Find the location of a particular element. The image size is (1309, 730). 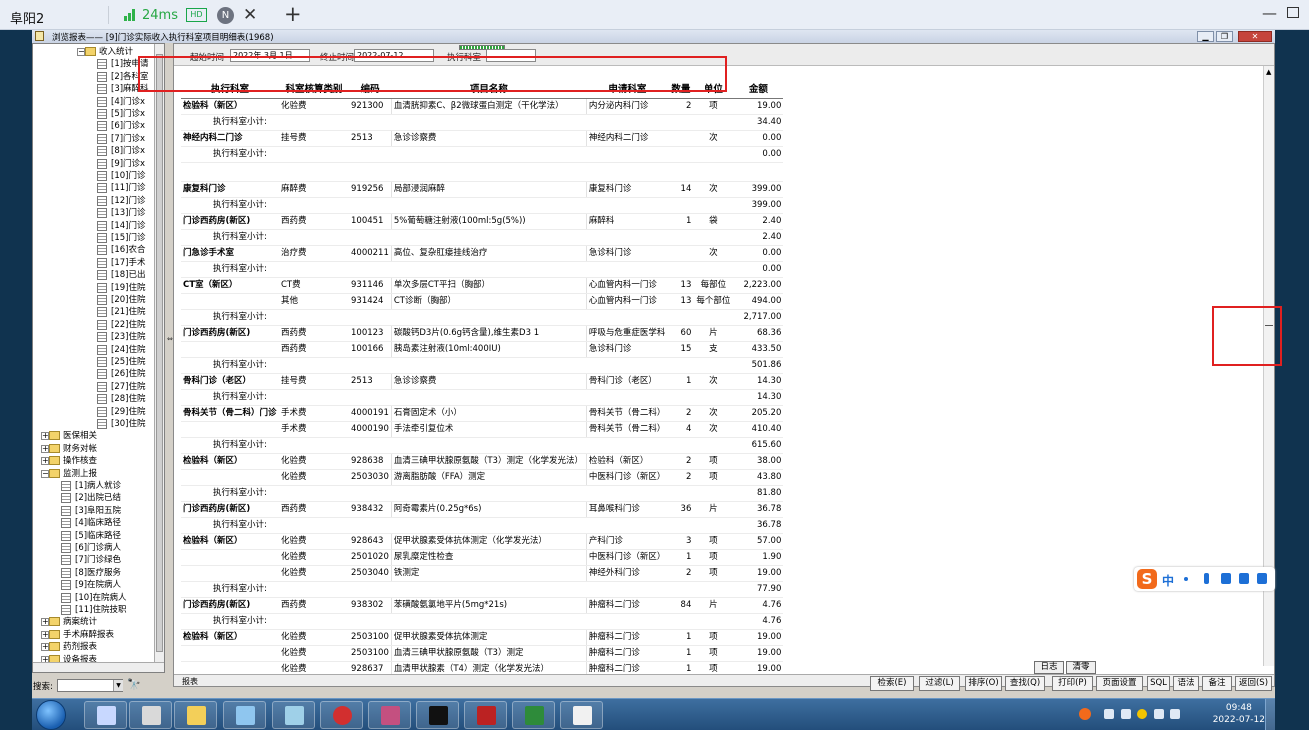

tree-report-item: [23]住院 is located at coordinates (93, 337).